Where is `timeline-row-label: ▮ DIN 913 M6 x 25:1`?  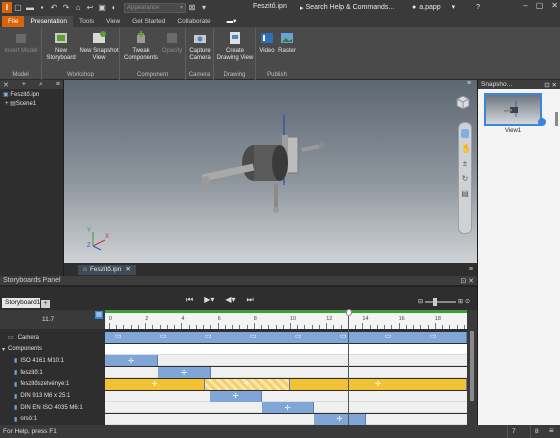 timeline-row-label: ▮ DIN 913 M6 x 25:1 is located at coordinates (52, 396).